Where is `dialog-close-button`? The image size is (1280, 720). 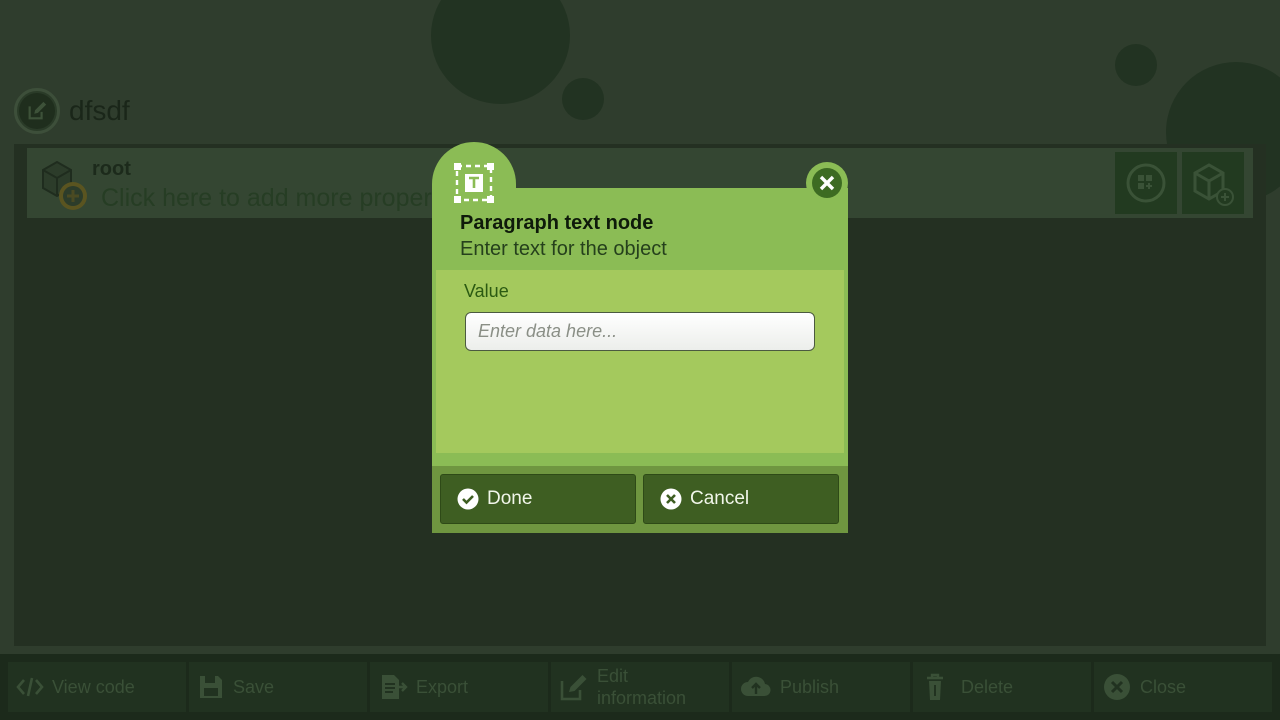 dialog-close-button is located at coordinates (827, 183).